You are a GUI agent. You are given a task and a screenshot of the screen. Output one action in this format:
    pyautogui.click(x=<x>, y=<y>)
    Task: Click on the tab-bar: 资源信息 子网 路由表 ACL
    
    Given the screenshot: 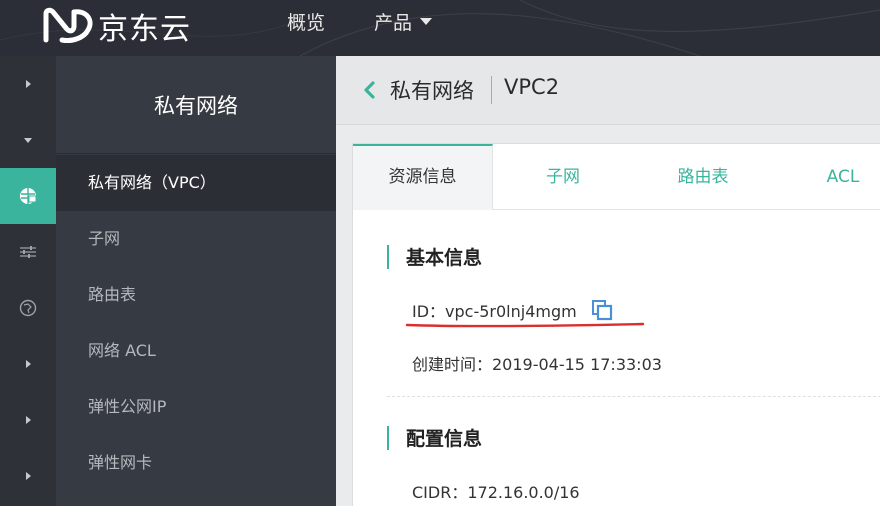 What is the action you would take?
    pyautogui.click(x=616, y=177)
    